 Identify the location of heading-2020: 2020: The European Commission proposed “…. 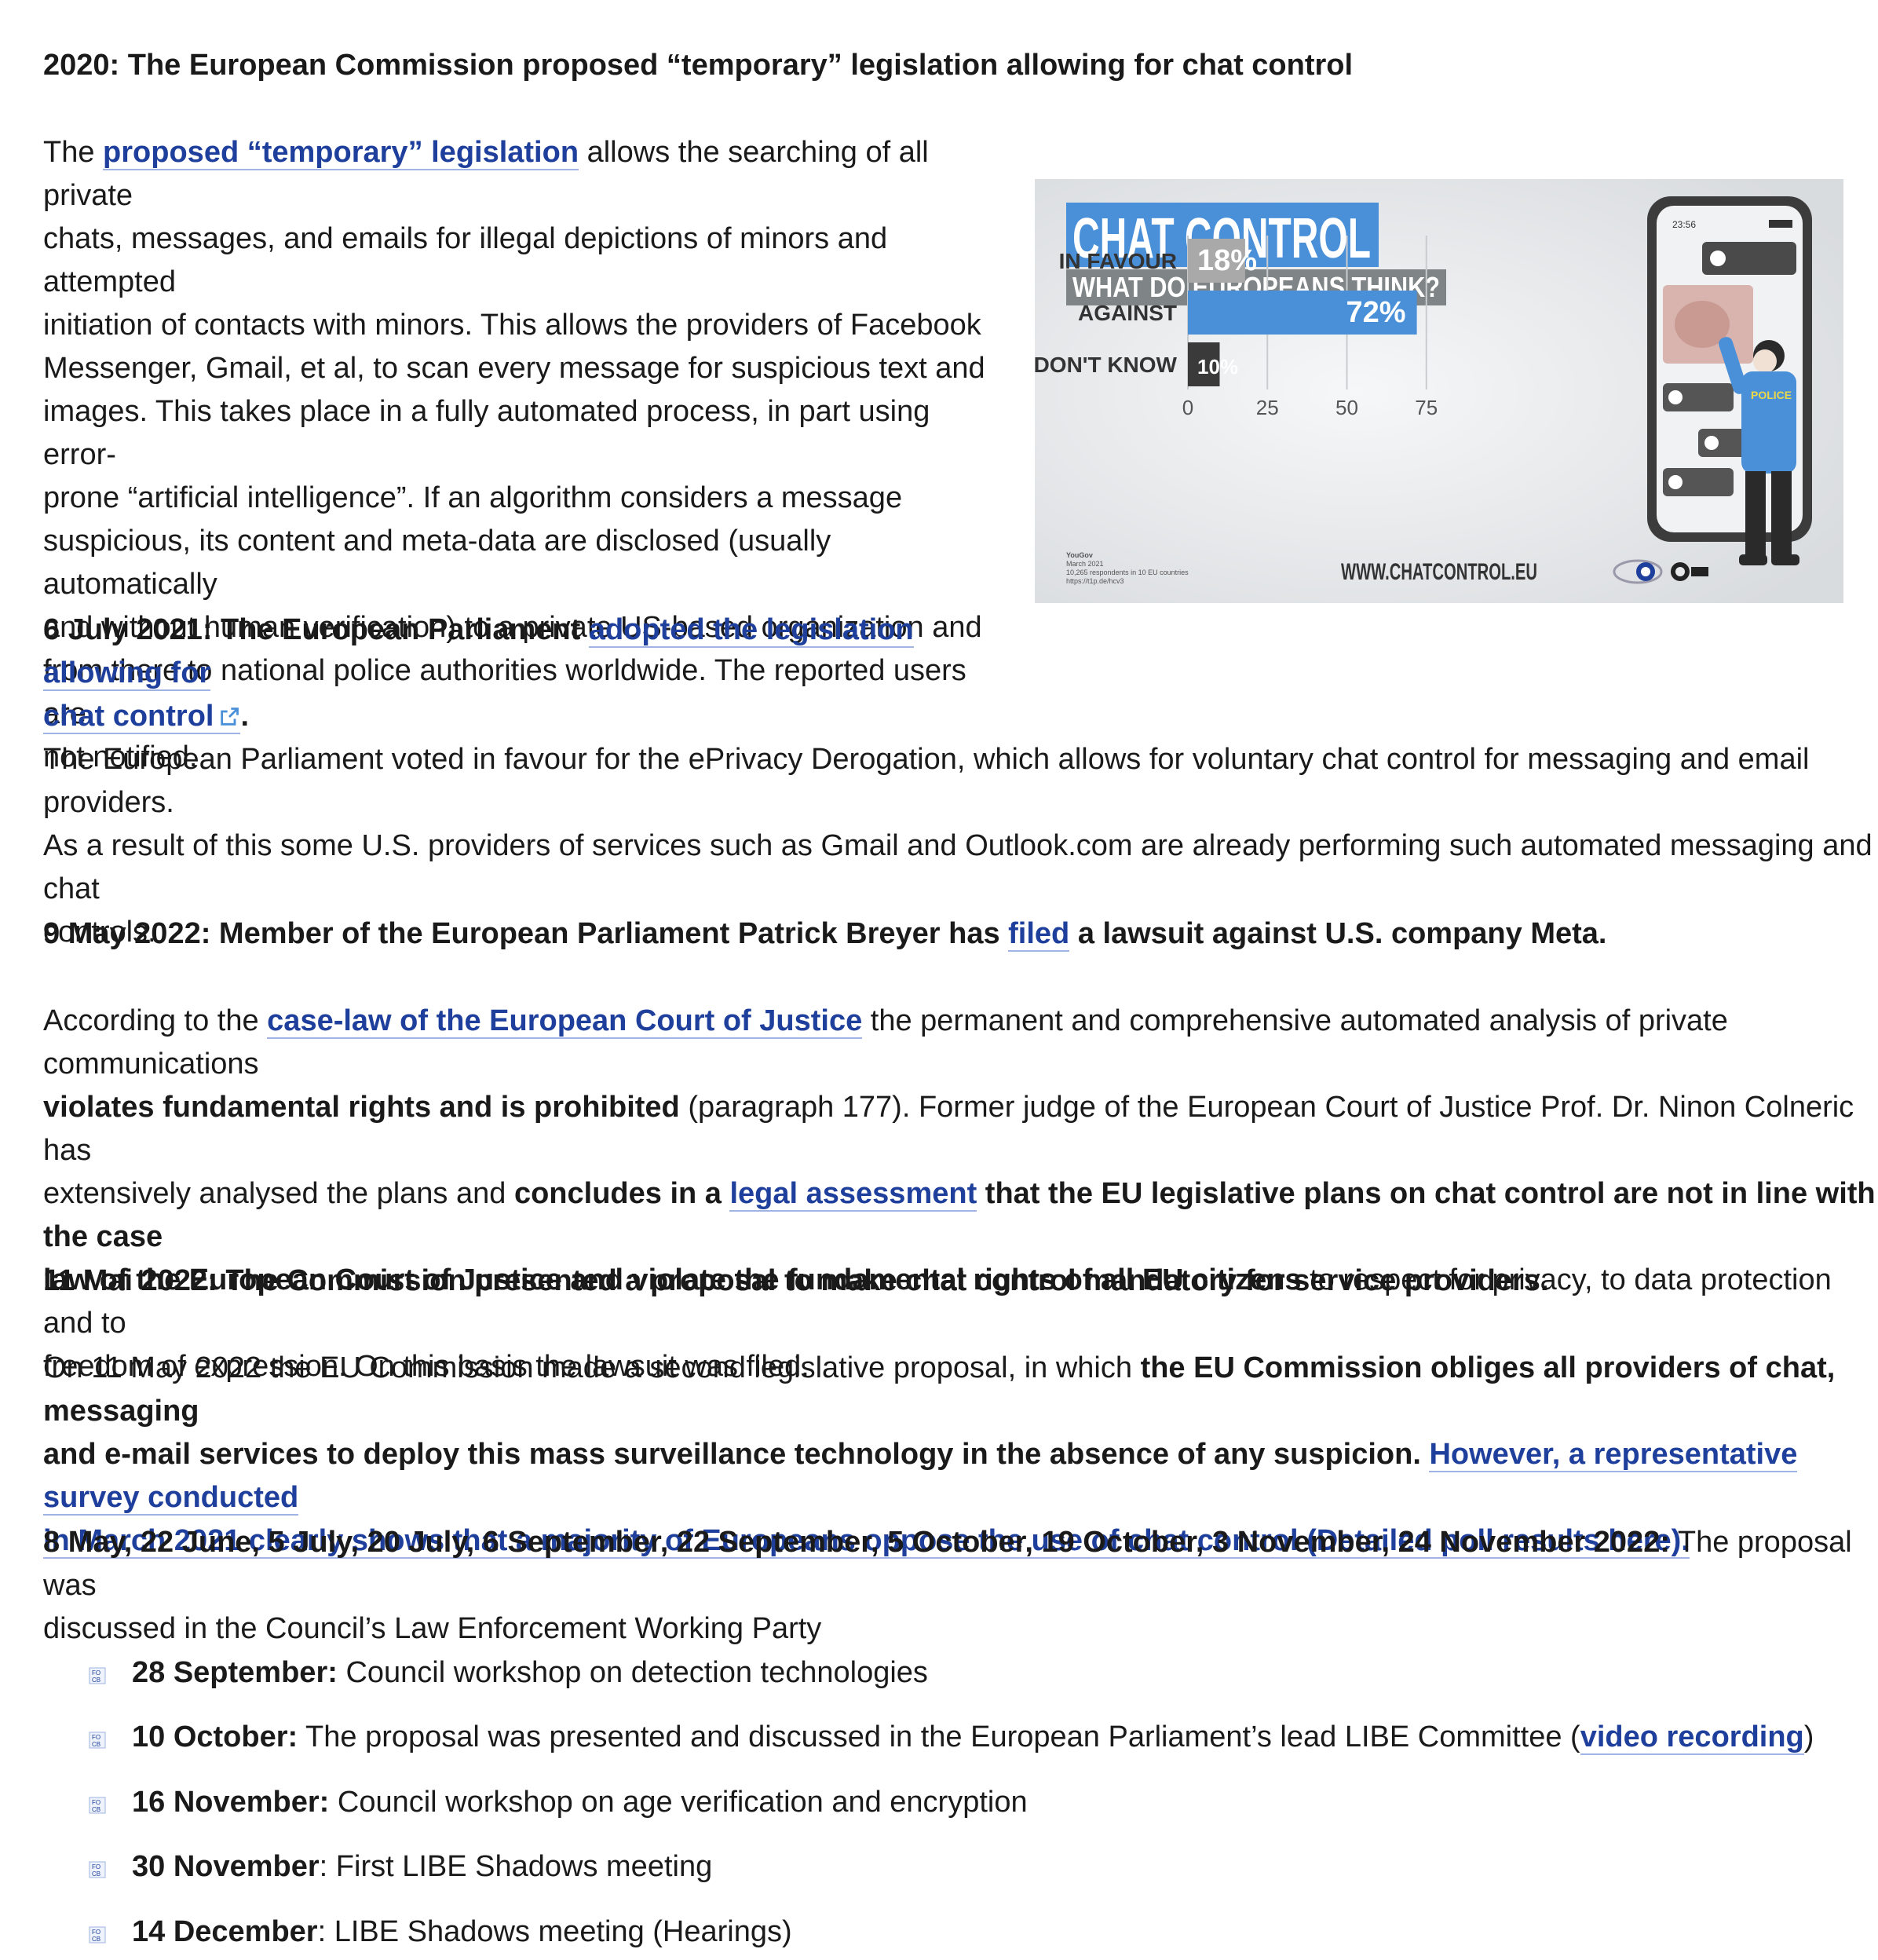
(698, 65).